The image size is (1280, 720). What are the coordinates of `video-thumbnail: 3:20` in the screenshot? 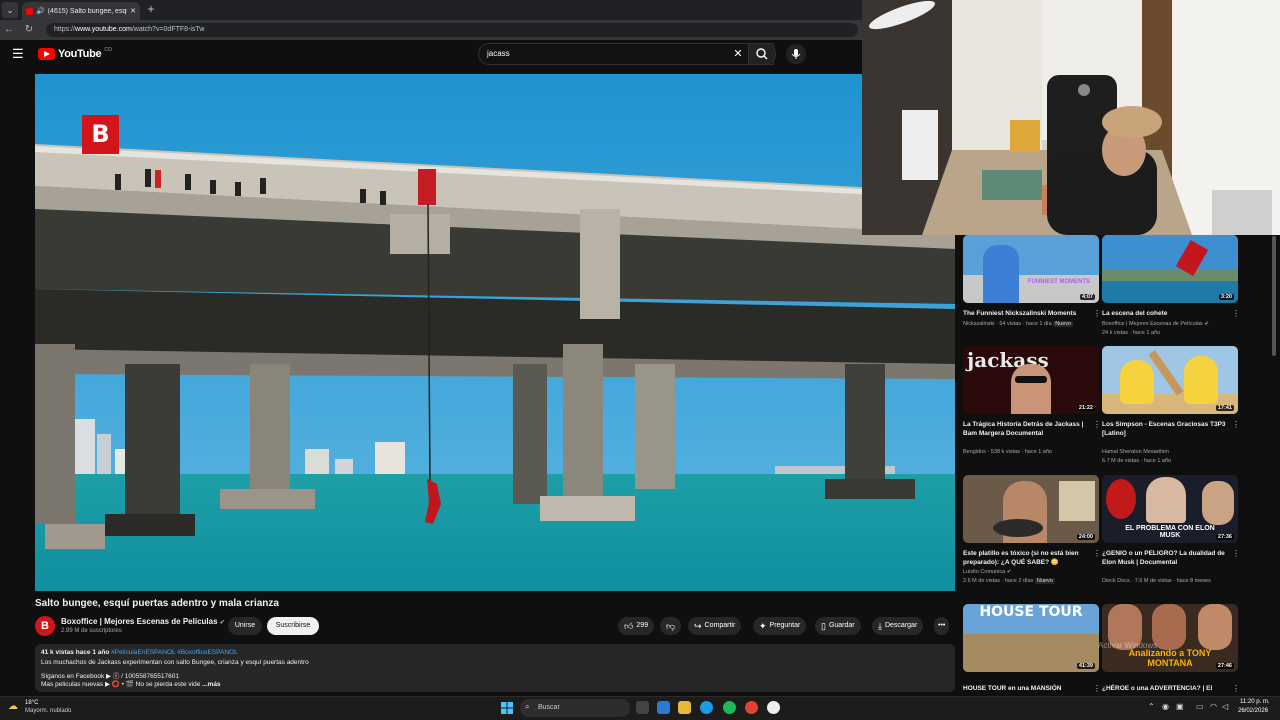 It's located at (1170, 269).